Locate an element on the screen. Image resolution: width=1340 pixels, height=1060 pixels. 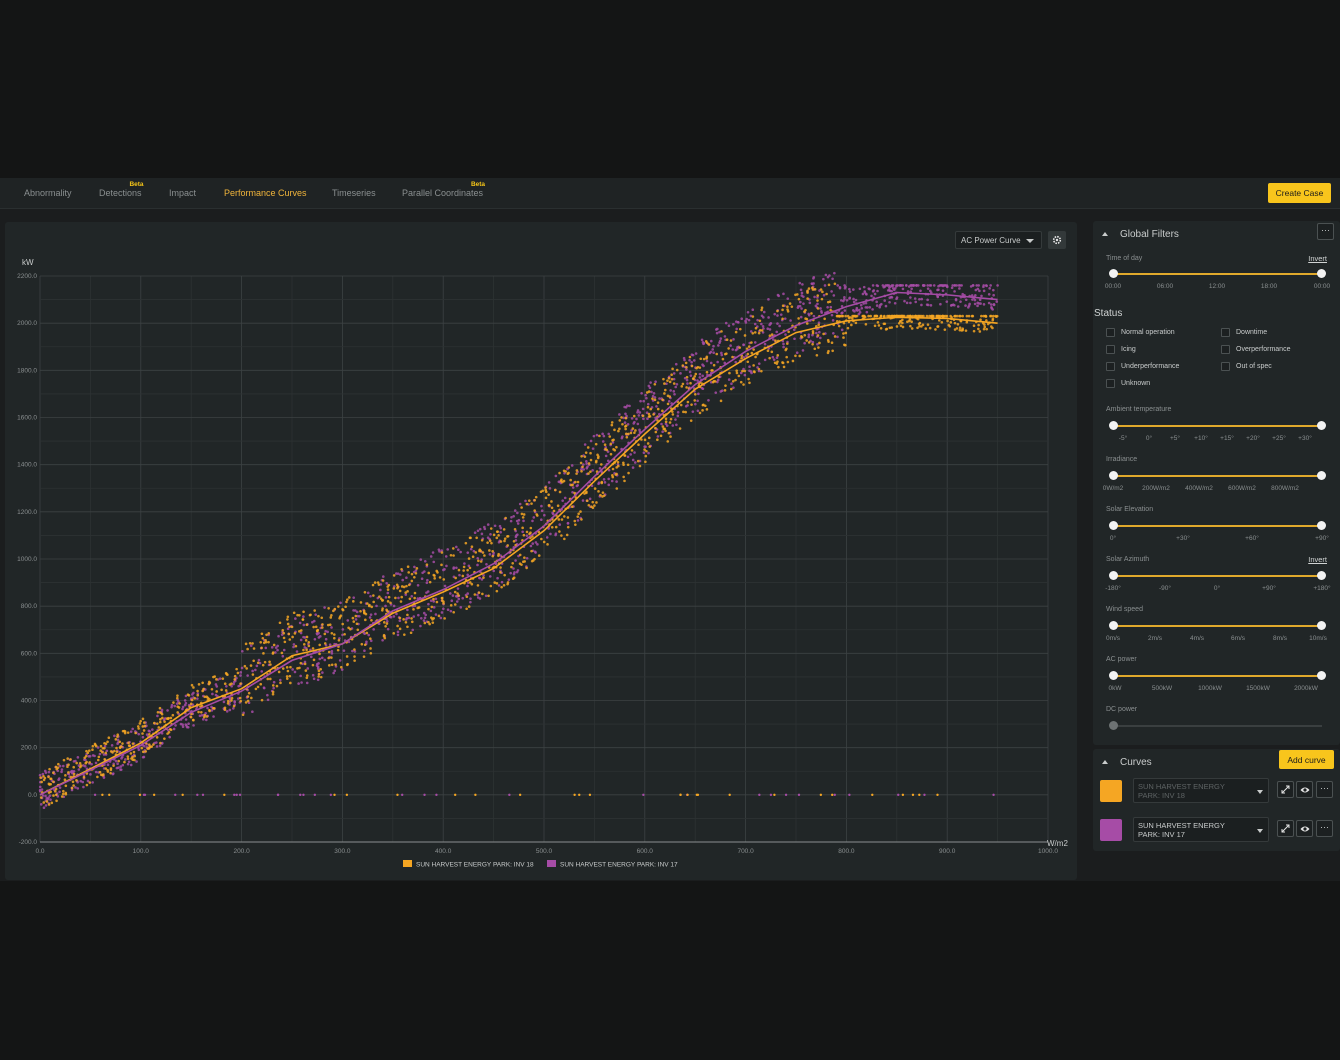
ac-power-slider is located at coordinates (1217, 675).